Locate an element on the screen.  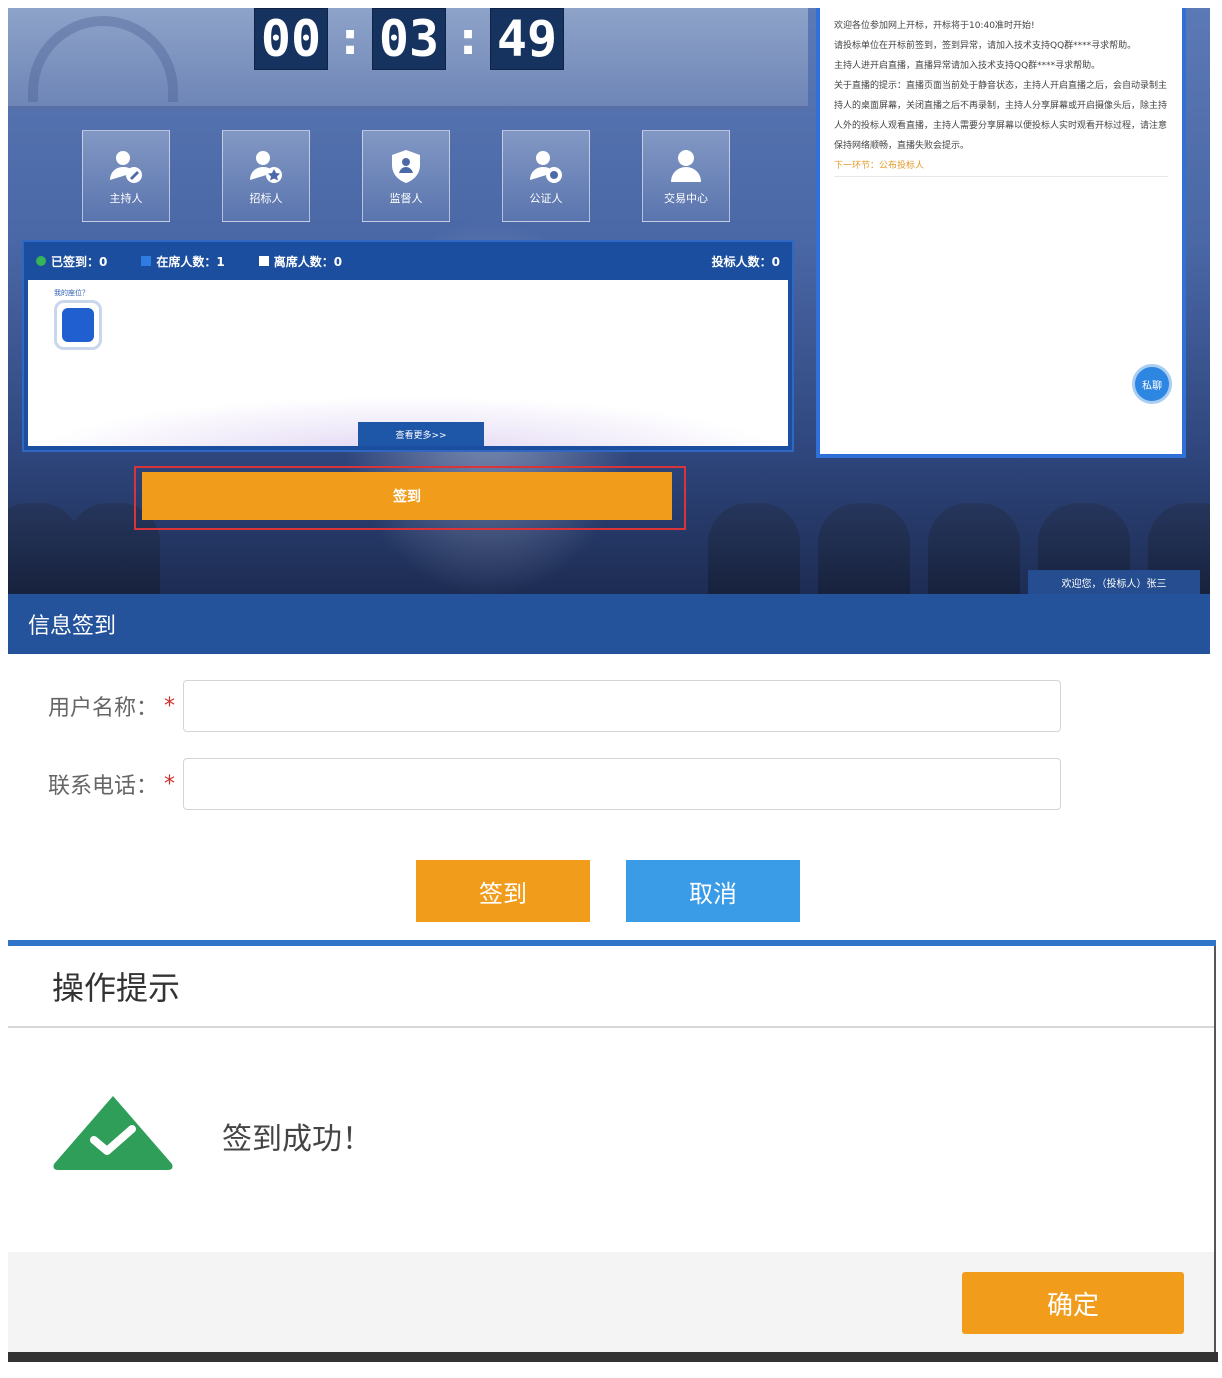
check-icon is located at coordinates (41, 261).